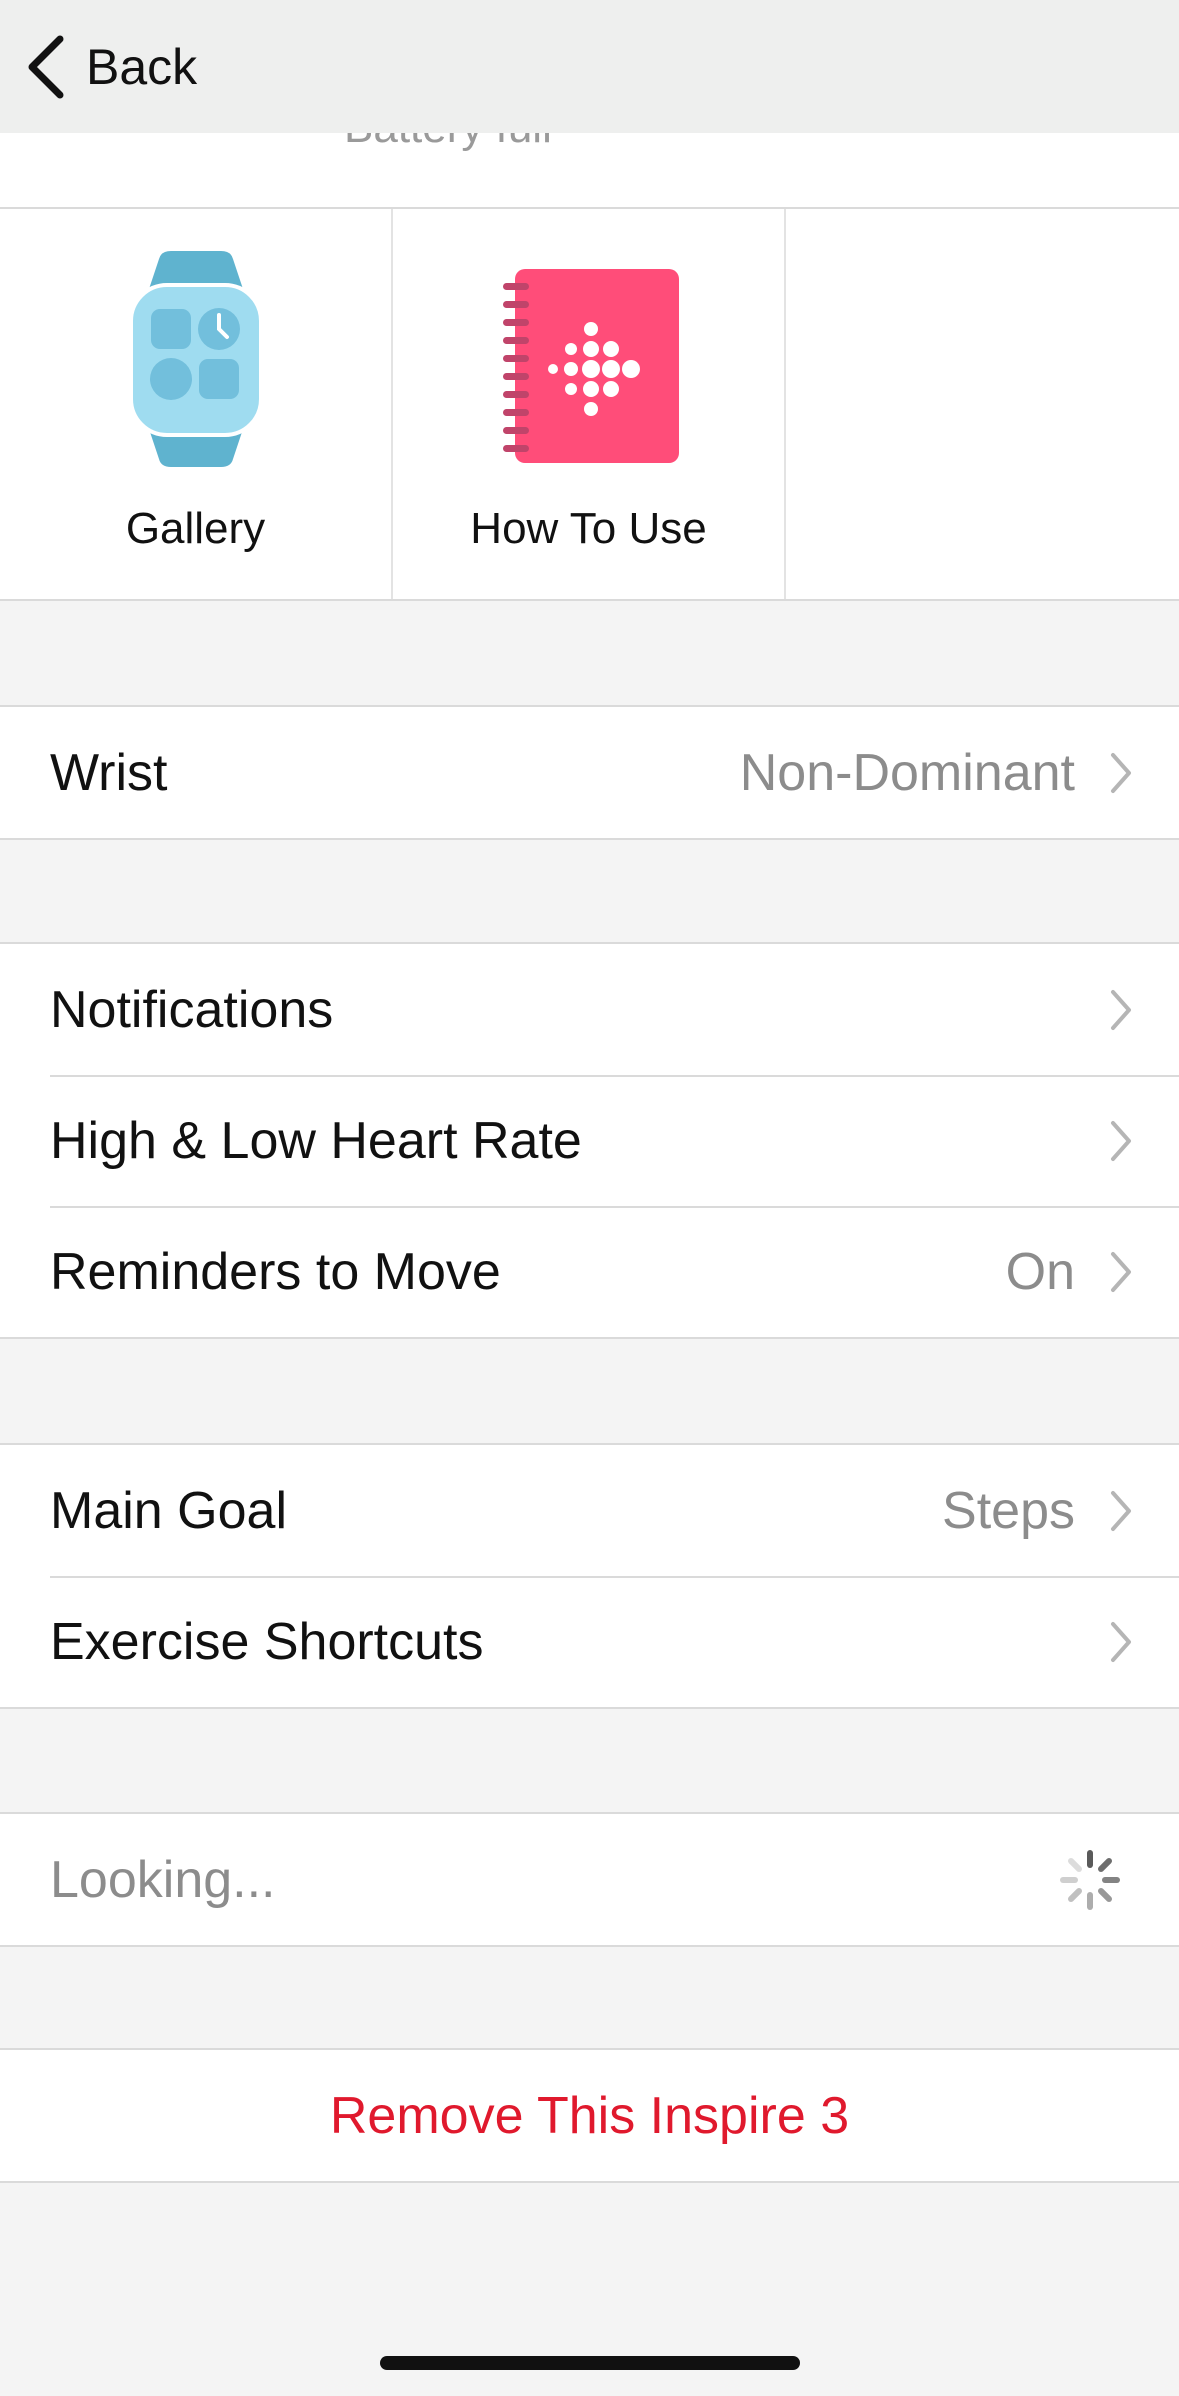 The image size is (1179, 2396). I want to click on guide-book-icon, so click(590, 366).